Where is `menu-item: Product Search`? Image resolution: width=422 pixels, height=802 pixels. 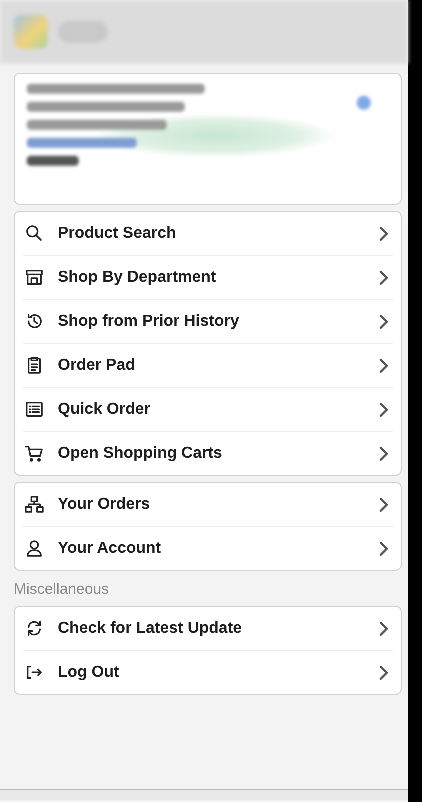
menu-item: Product Search is located at coordinates (211, 233).